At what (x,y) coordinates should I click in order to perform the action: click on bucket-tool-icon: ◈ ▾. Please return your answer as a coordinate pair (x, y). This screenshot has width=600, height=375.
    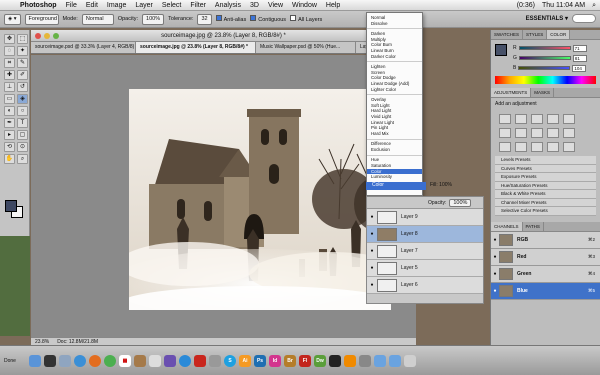
    Looking at the image, I should click on (12, 19).